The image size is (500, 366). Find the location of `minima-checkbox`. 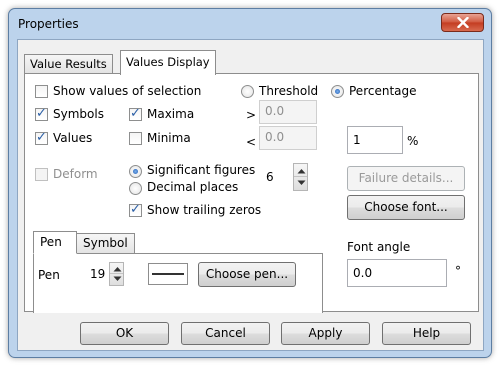

minima-checkbox is located at coordinates (135, 138).